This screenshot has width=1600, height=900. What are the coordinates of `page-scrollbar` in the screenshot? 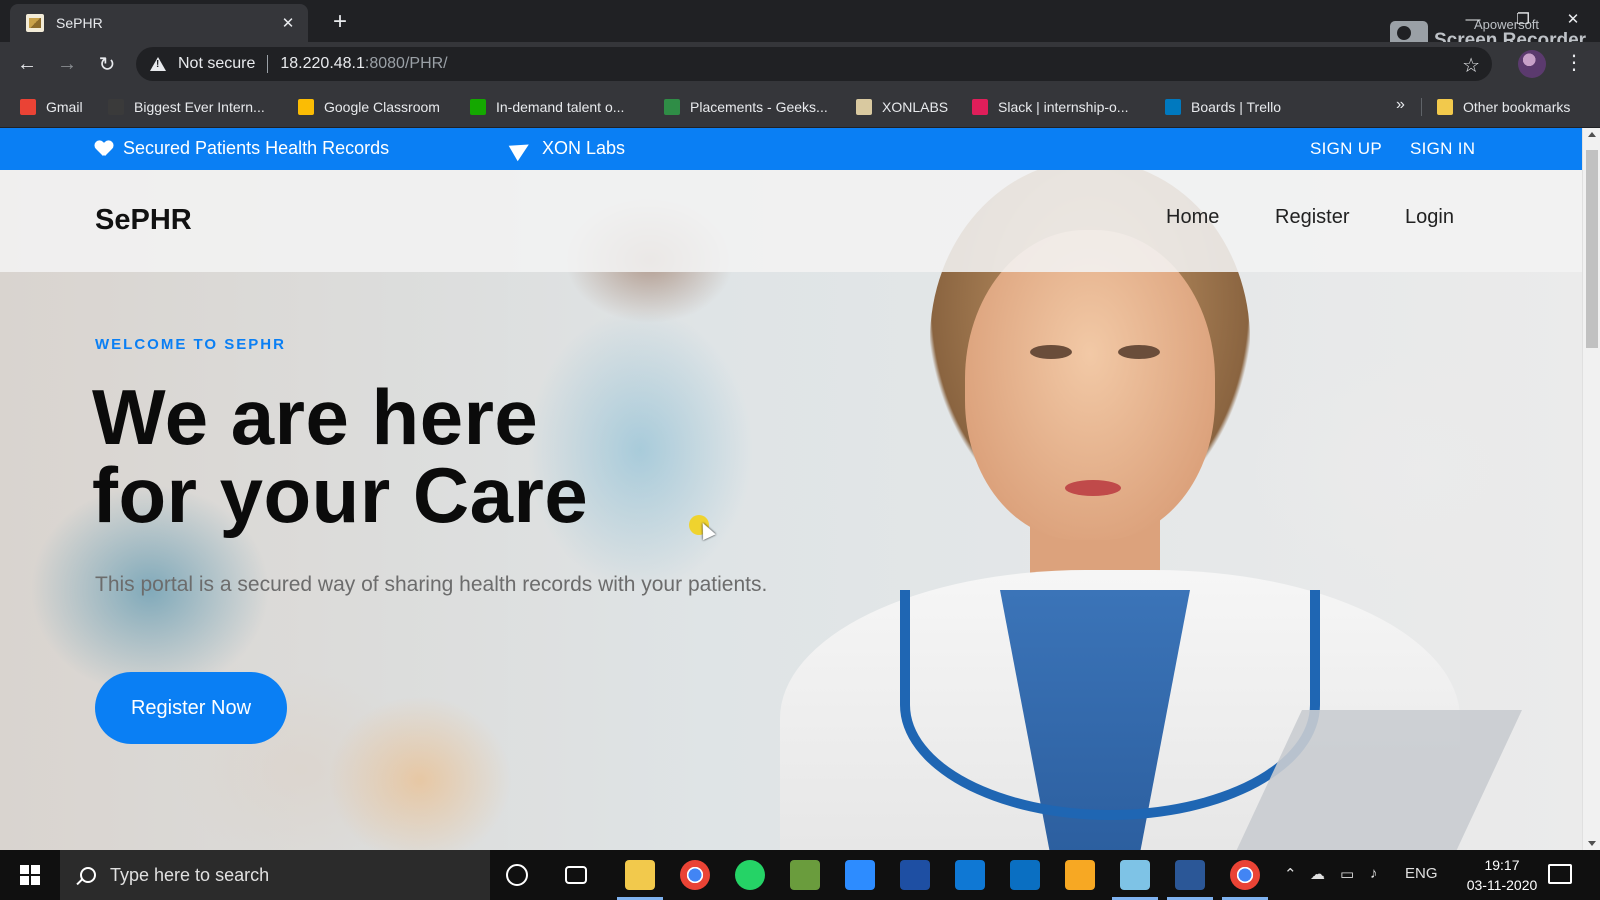 It's located at (1591, 489).